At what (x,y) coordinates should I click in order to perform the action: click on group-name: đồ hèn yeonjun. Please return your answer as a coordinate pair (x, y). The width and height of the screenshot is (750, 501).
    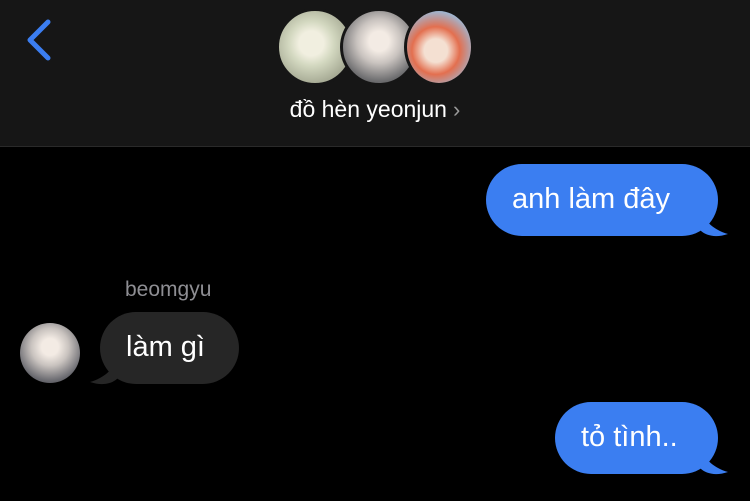
    Looking at the image, I should click on (368, 109).